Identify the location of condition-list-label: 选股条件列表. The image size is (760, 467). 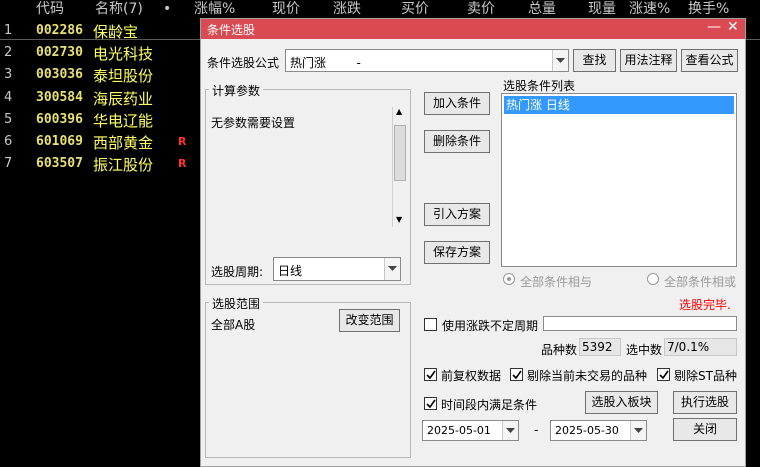
(539, 86).